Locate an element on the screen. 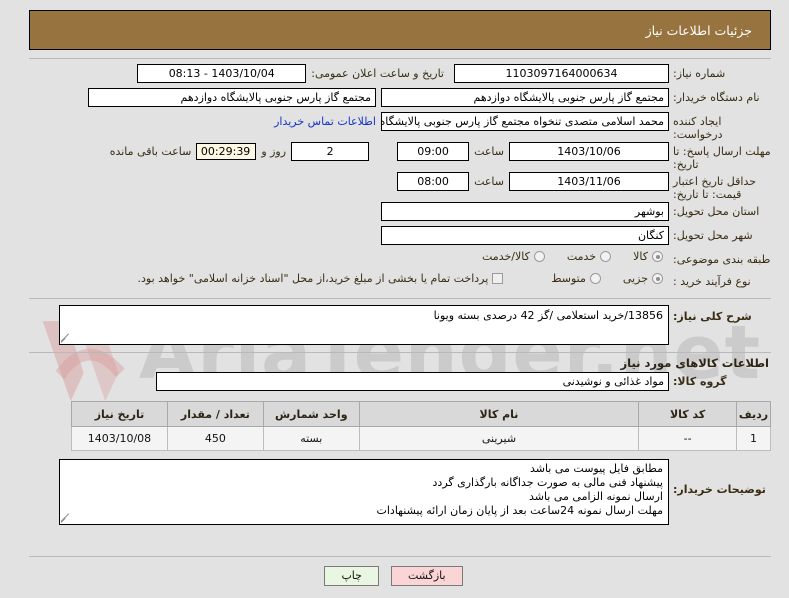 The width and height of the screenshot is (789, 598). remaining-days-value: 2 is located at coordinates (331, 151).